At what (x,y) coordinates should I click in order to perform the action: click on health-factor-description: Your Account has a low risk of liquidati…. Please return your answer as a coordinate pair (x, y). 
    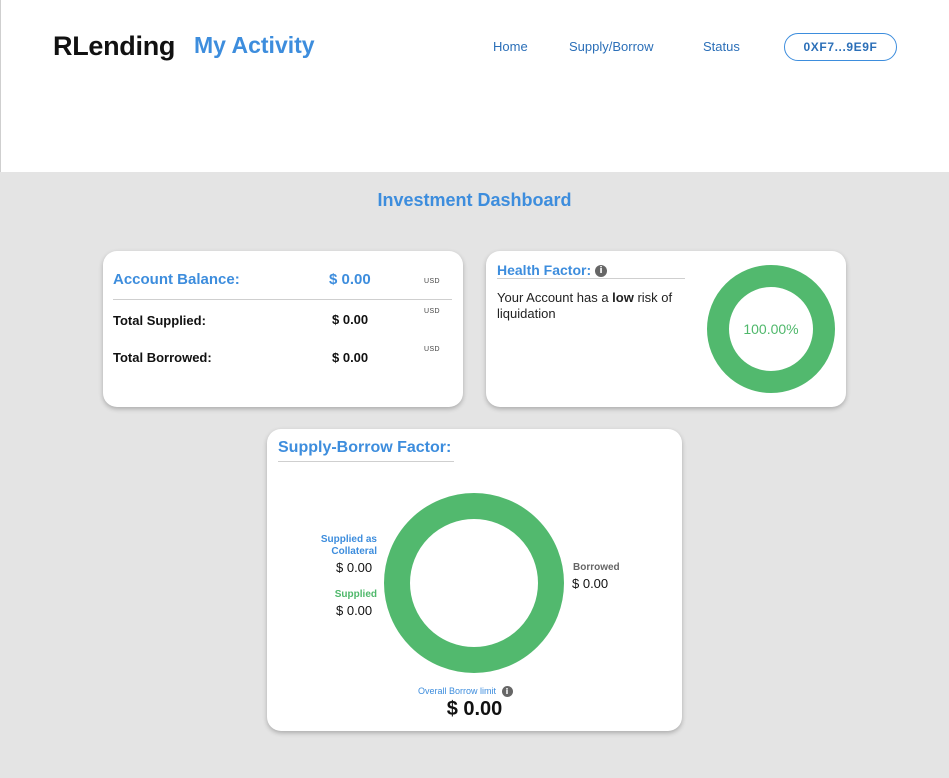
    Looking at the image, I should click on (594, 306).